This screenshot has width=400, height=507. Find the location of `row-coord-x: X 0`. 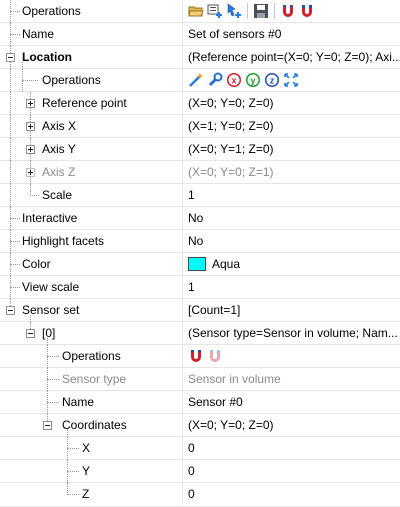

row-coord-x: X 0 is located at coordinates (200, 448).